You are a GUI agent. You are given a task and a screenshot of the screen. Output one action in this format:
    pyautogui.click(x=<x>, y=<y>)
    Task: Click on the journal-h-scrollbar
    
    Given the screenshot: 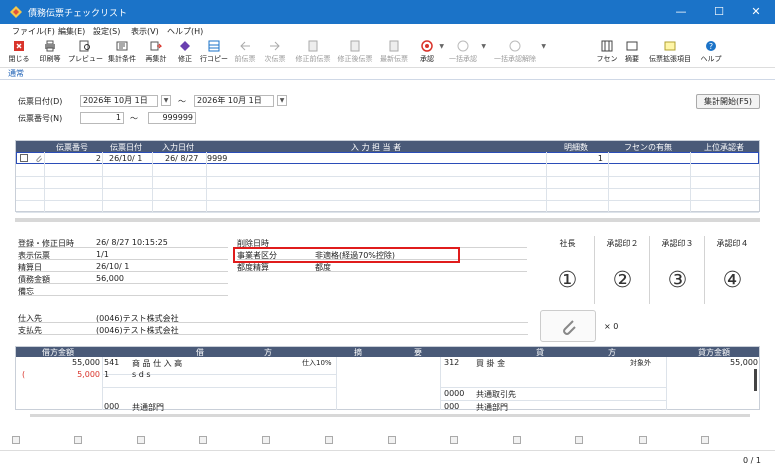 What is the action you would take?
    pyautogui.click(x=390, y=415)
    